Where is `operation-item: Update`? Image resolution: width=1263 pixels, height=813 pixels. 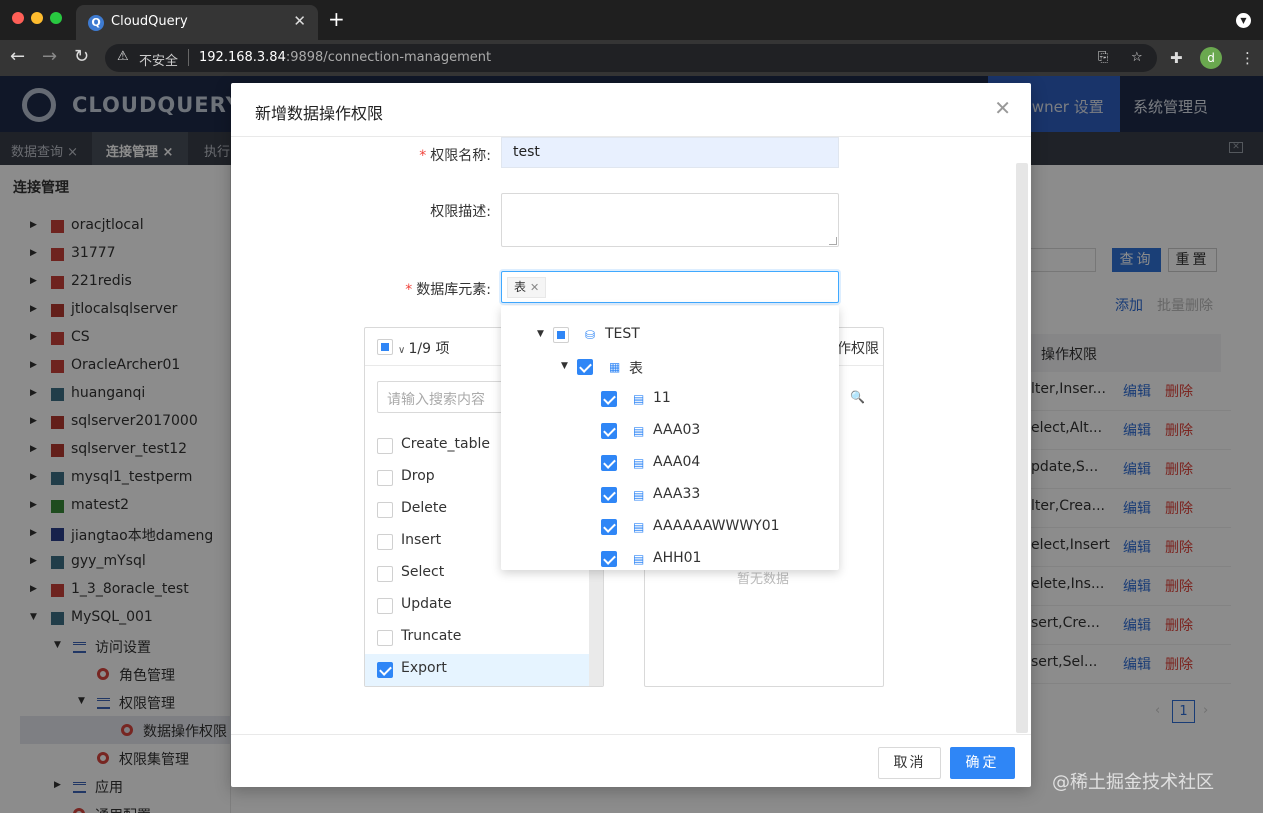 operation-item: Update is located at coordinates (477, 606).